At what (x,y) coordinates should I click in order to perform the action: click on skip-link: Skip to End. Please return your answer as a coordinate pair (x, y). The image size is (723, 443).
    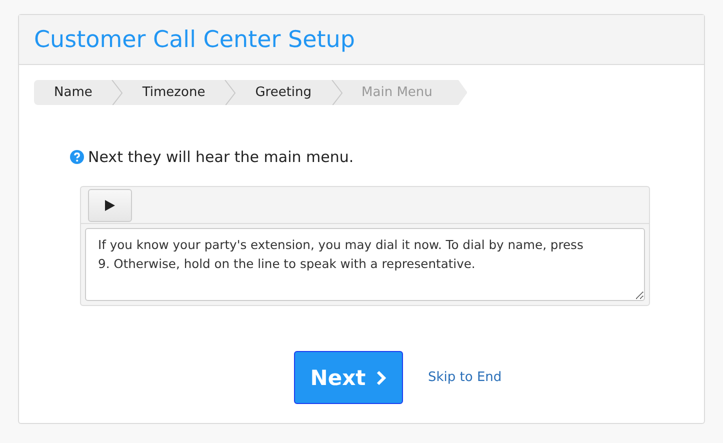
    Looking at the image, I should click on (465, 377).